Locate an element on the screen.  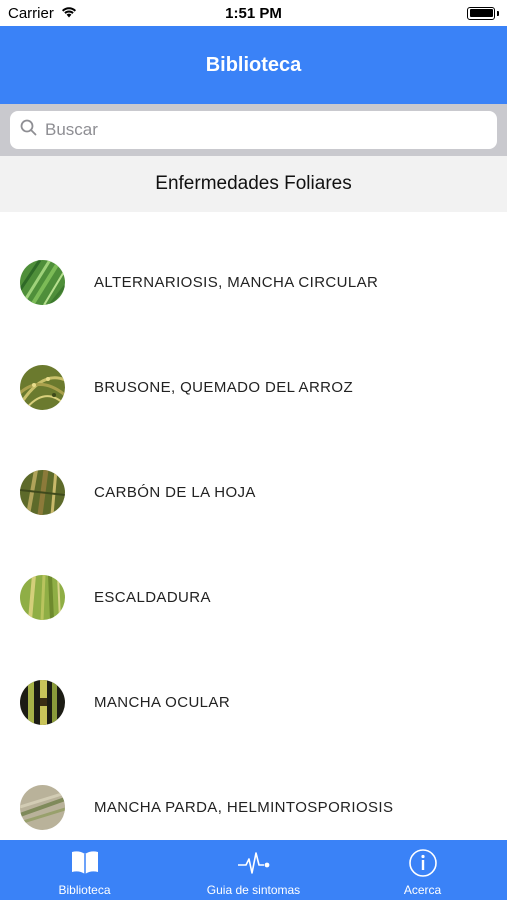
search-box is located at coordinates (253, 130).